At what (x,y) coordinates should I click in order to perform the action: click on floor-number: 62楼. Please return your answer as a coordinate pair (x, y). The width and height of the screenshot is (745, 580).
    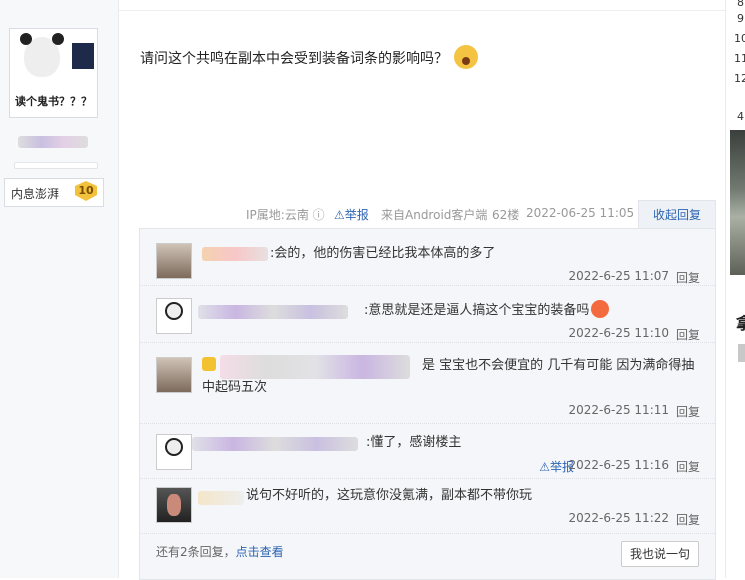
    Looking at the image, I should click on (506, 215).